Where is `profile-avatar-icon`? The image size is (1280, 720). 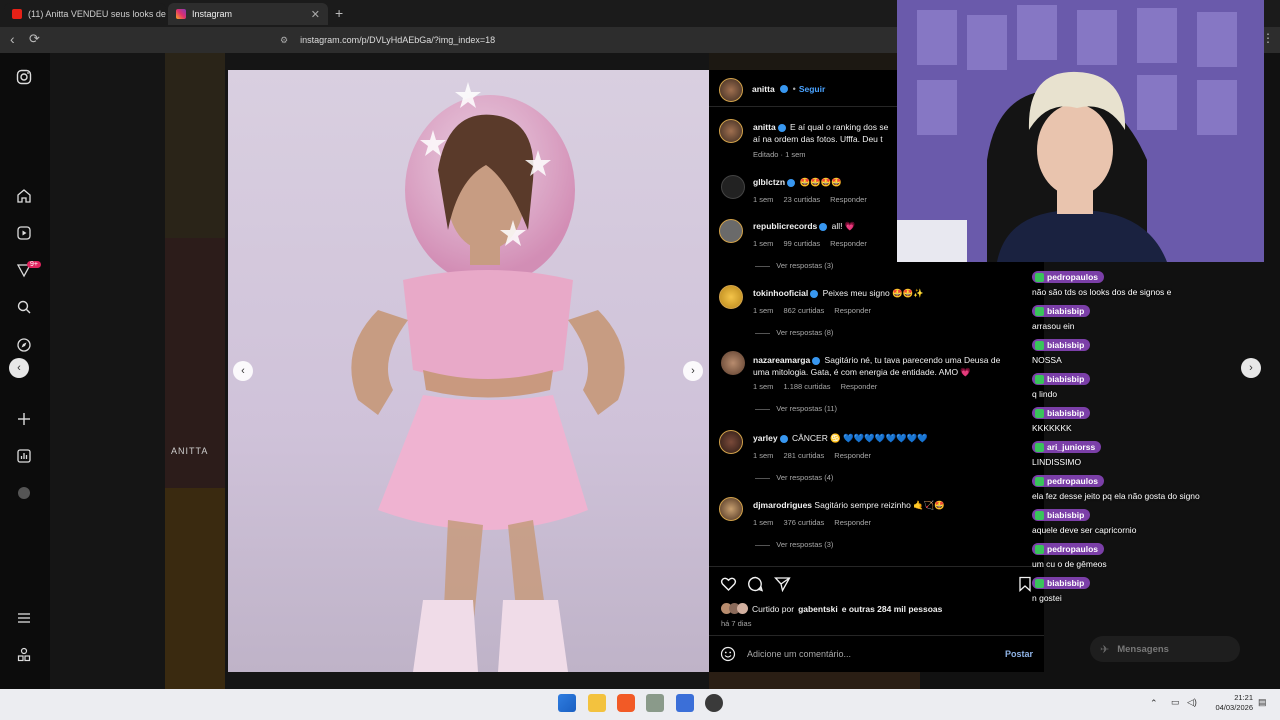
profile-avatar-icon is located at coordinates (24, 495).